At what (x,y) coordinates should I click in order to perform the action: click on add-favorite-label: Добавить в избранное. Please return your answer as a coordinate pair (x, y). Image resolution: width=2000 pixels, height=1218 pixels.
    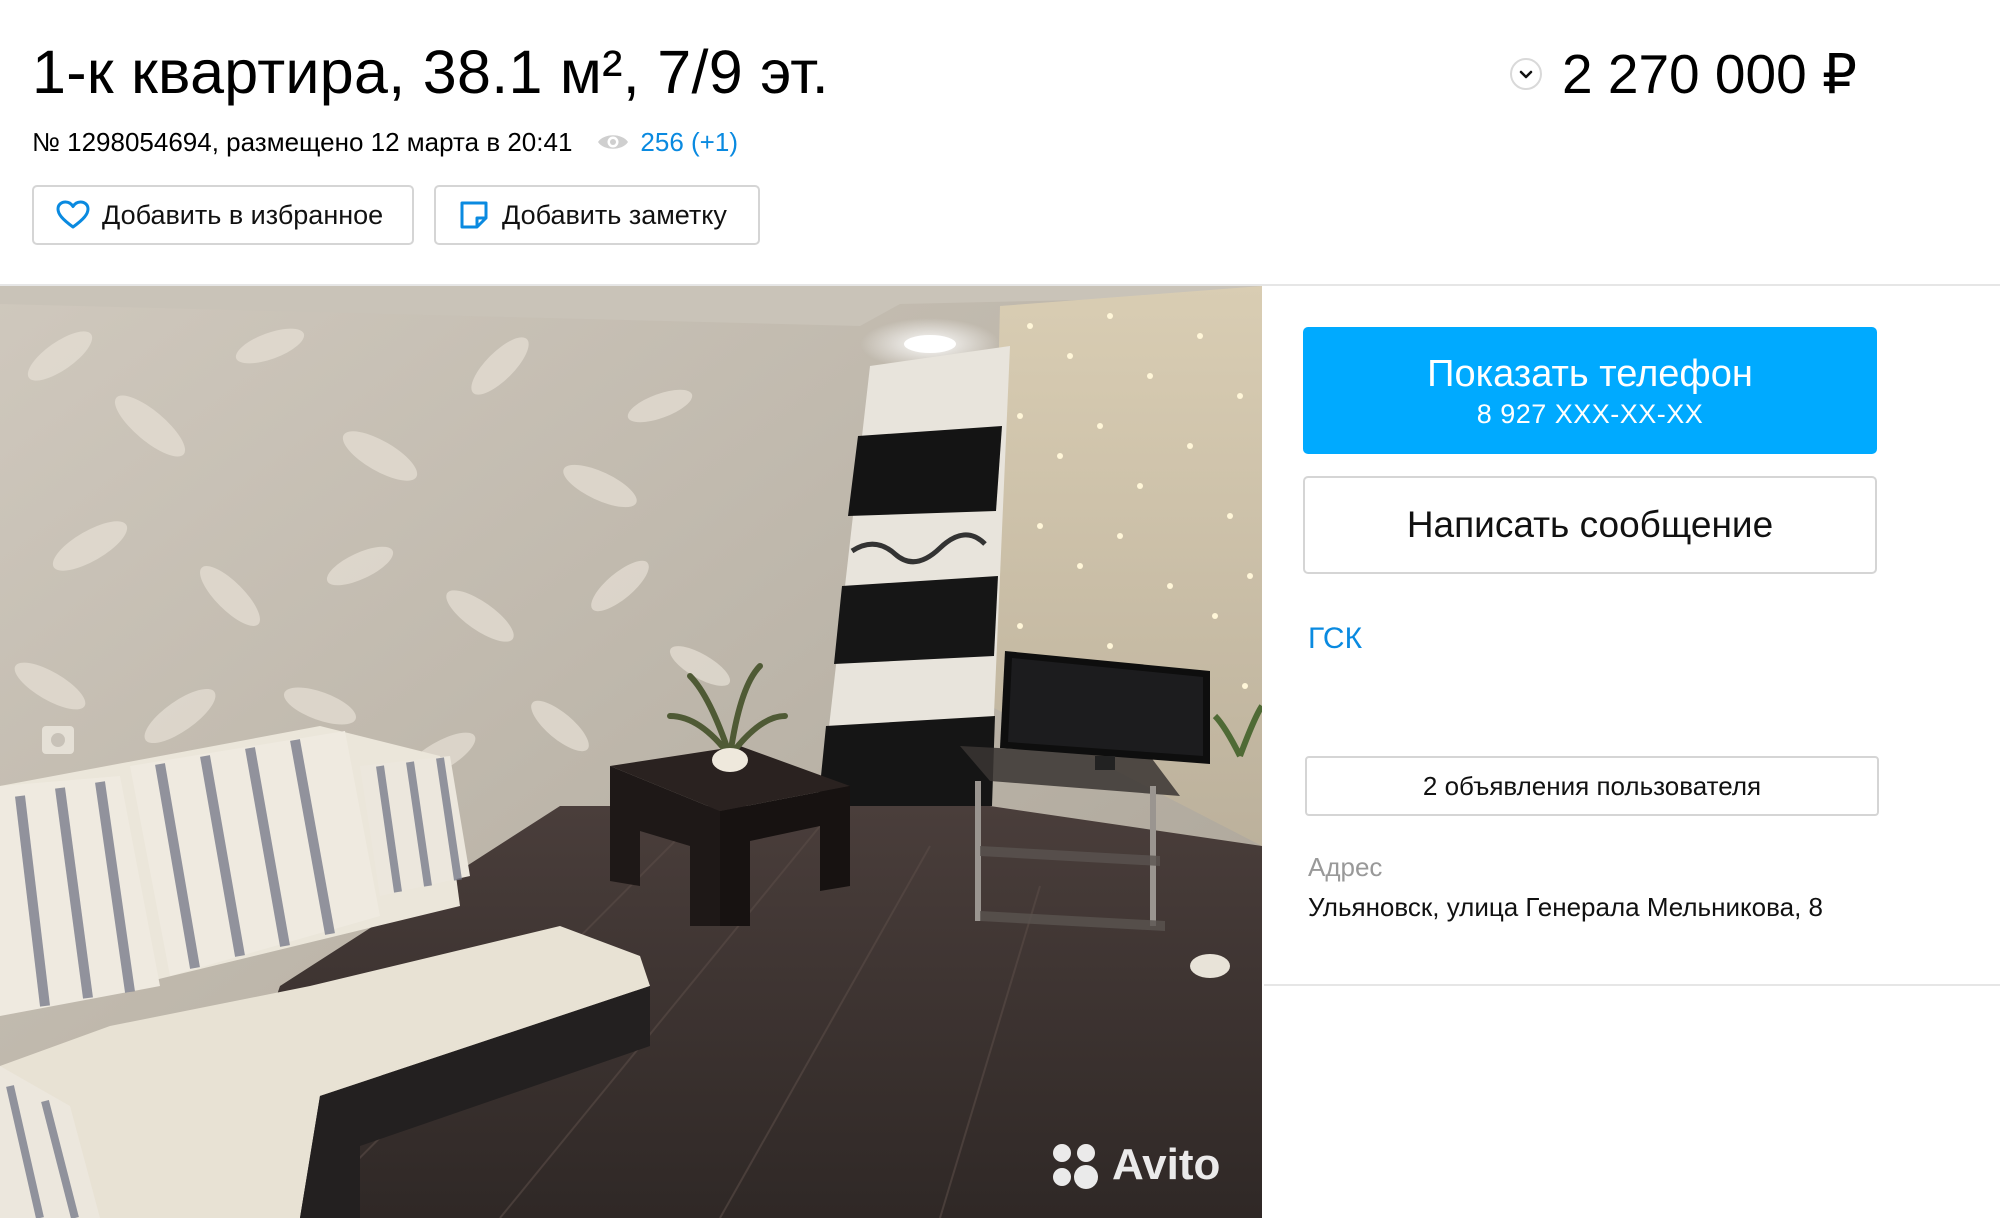
    Looking at the image, I should click on (243, 214).